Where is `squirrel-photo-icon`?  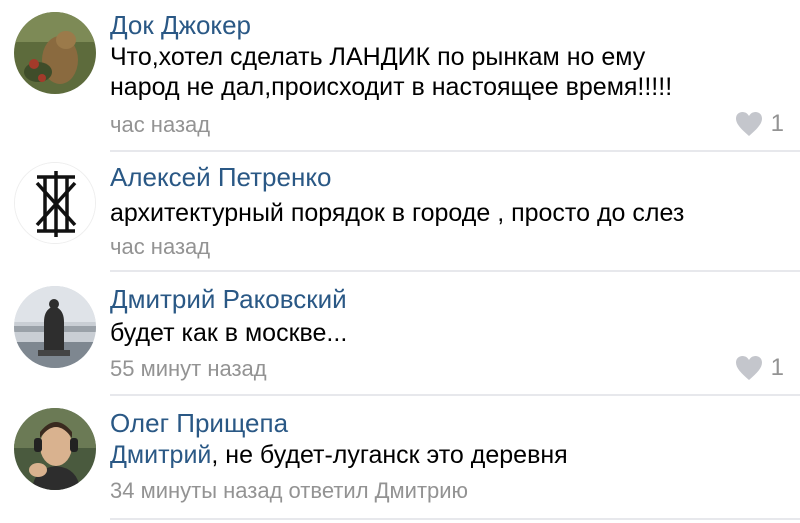 squirrel-photo-icon is located at coordinates (55, 53).